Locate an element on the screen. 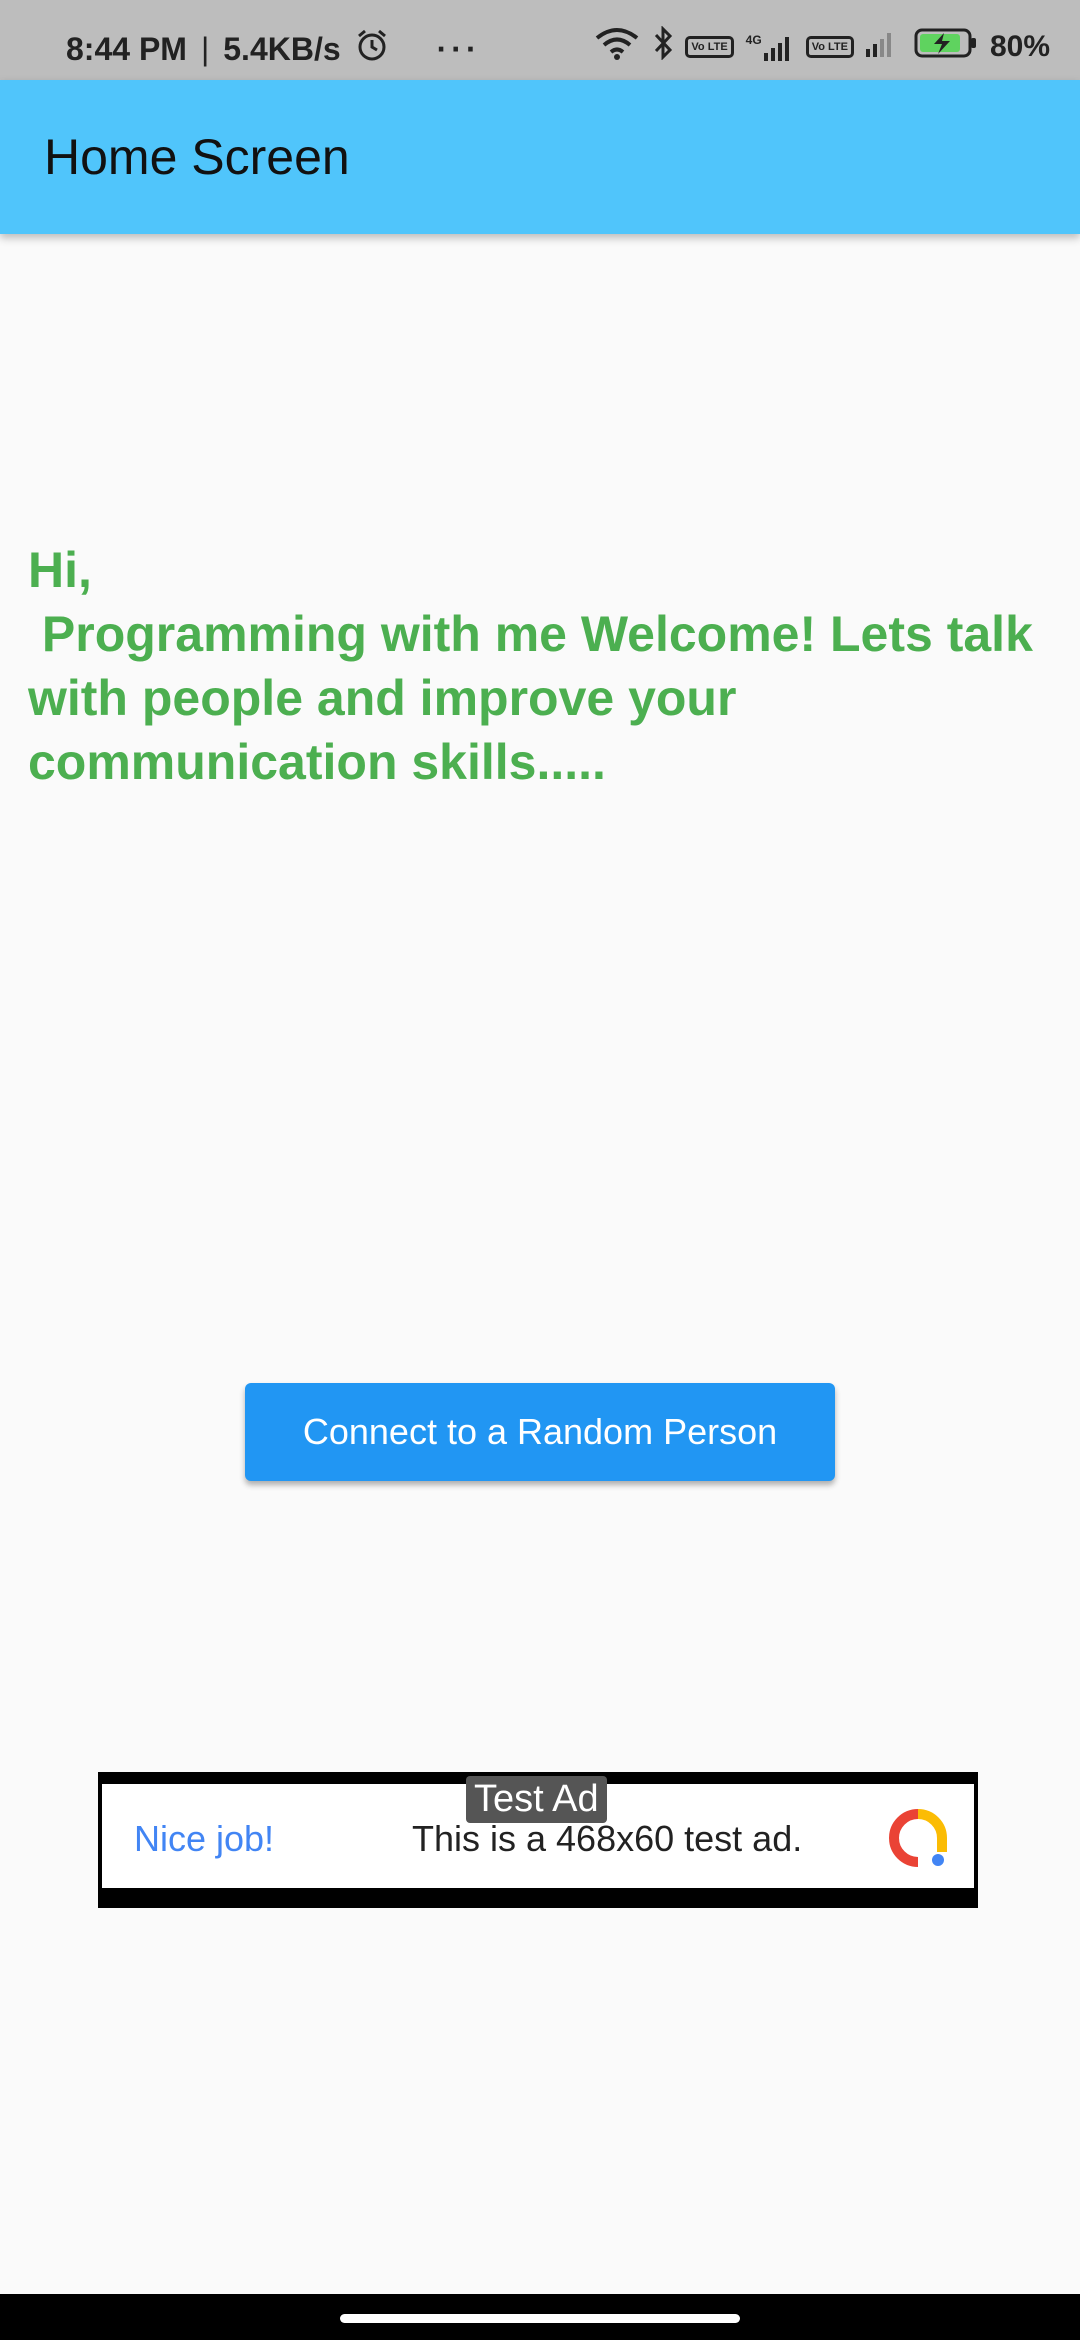 This screenshot has height=2340, width=1080. battery-percentage: 80% is located at coordinates (1019, 46).